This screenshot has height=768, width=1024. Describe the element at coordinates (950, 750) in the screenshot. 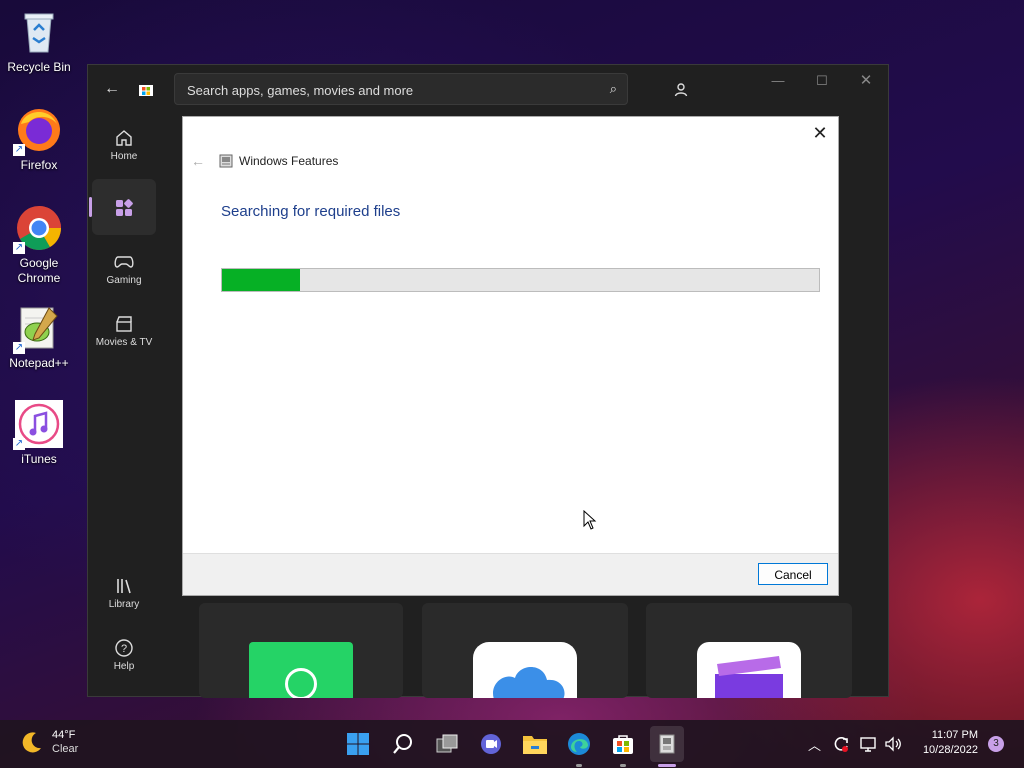

I see `clock-date: 10/28/2022` at that location.